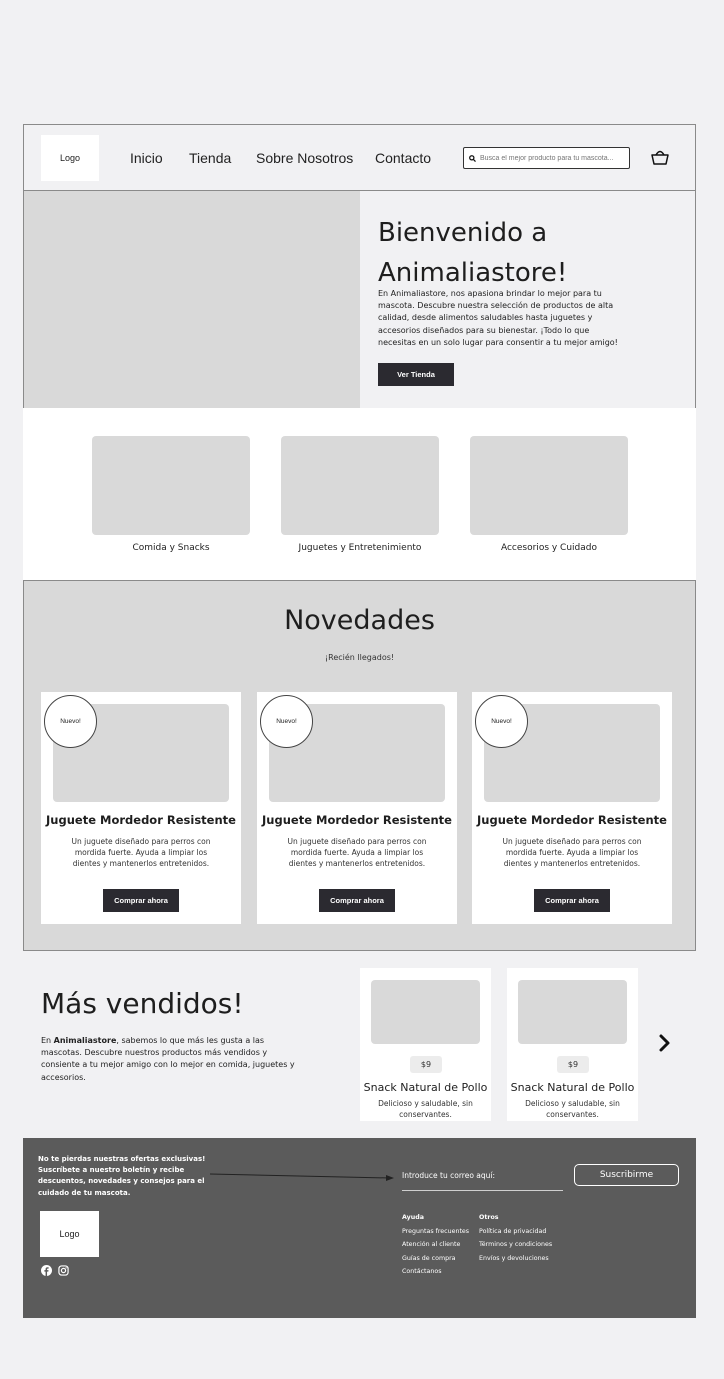  What do you see at coordinates (473, 253) in the screenshot?
I see `hero-title: Bienvenido a Animaliastore!` at bounding box center [473, 253].